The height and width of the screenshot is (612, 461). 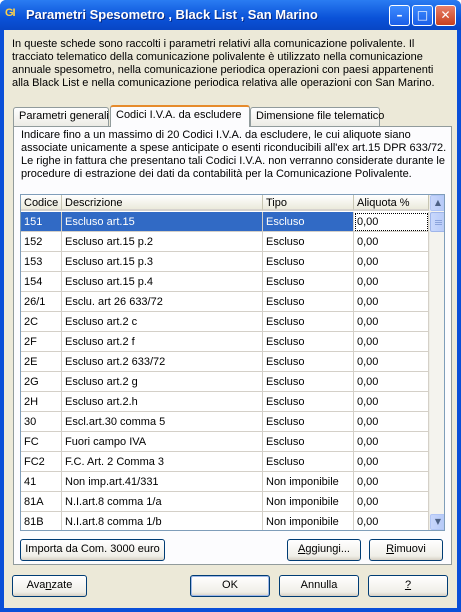 I want to click on table-row: 2E Escluso art.2 633/72 Escluso 0,00, so click(x=225, y=362).